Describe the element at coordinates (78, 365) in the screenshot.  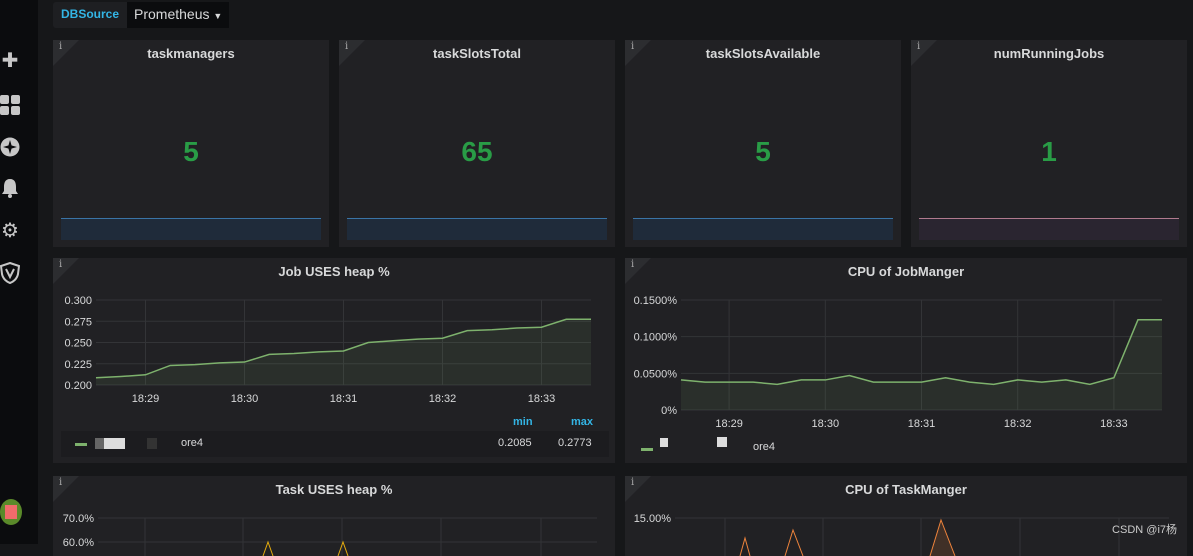
I see `y-tick-label: 0.225` at that location.